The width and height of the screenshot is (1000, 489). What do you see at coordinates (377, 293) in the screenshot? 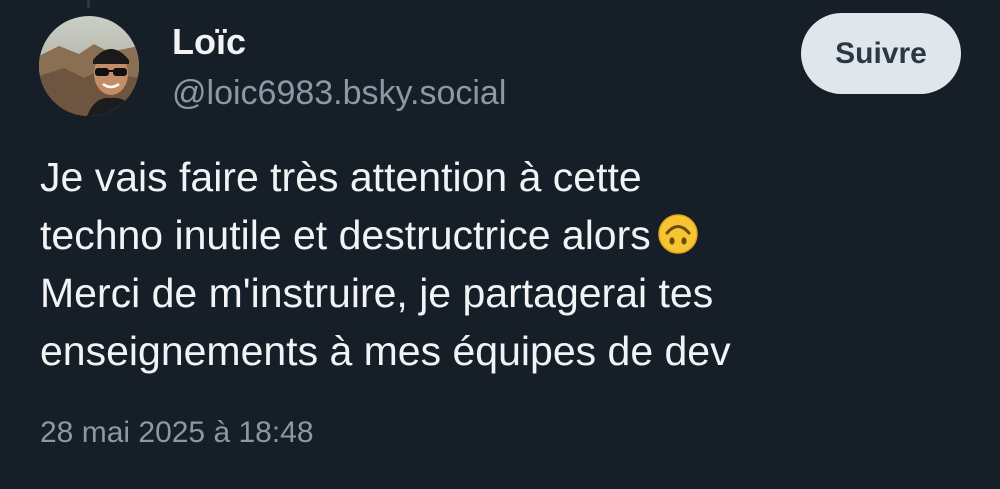
I see `post-text-line: Merci de m'instruire, je partagerai tes` at bounding box center [377, 293].